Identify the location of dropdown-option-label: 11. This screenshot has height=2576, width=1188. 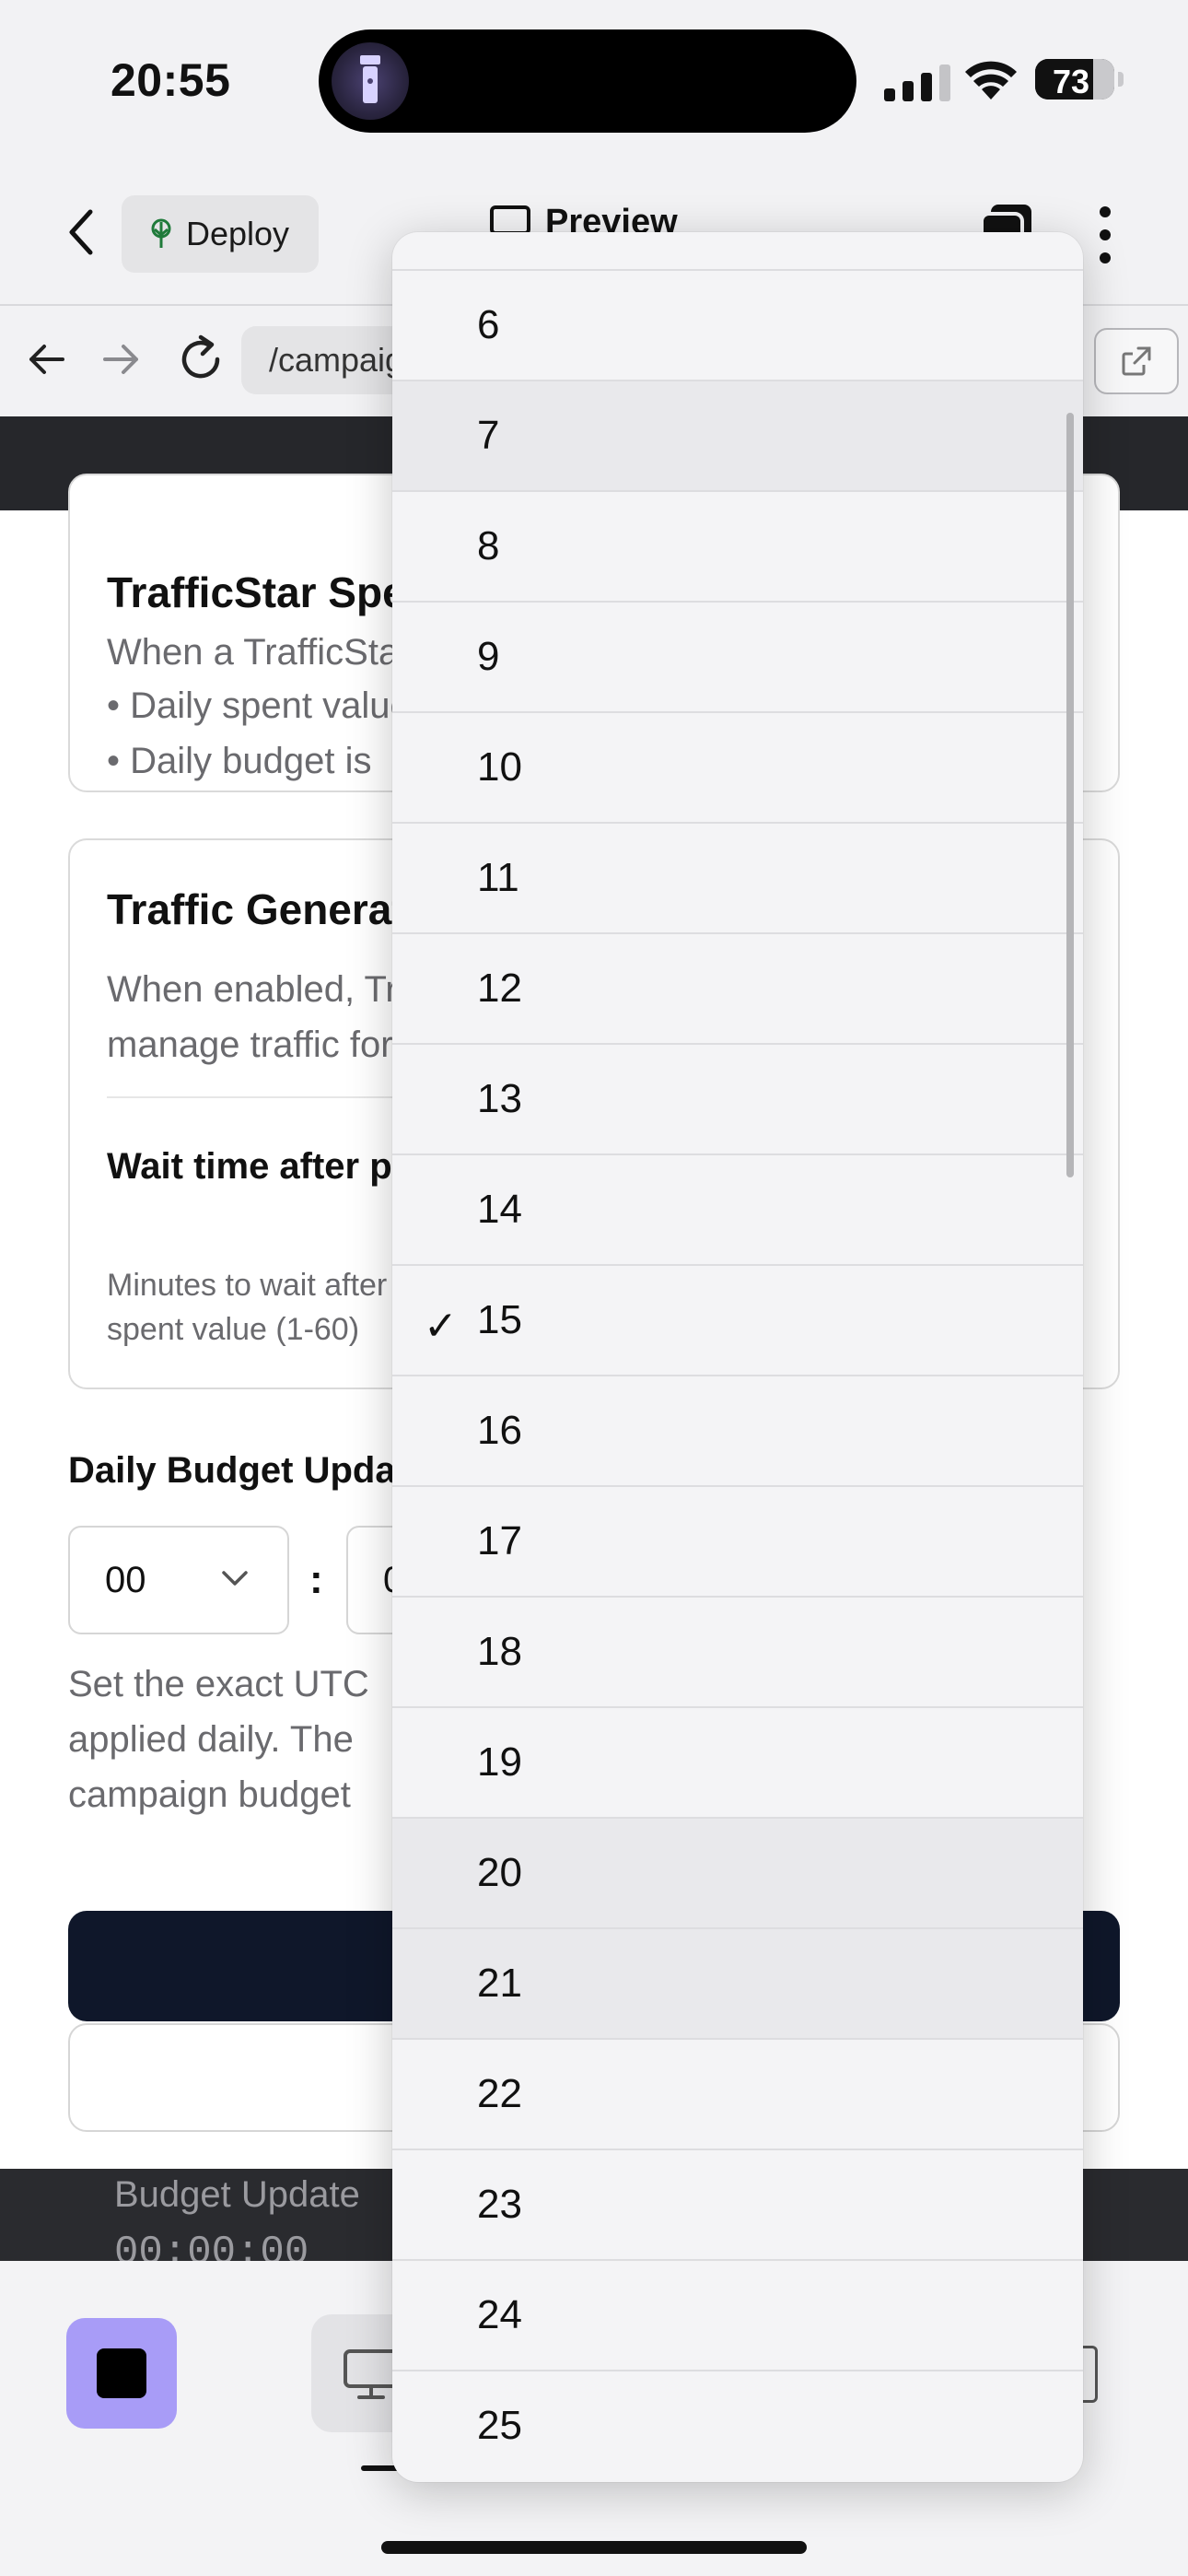
(498, 877).